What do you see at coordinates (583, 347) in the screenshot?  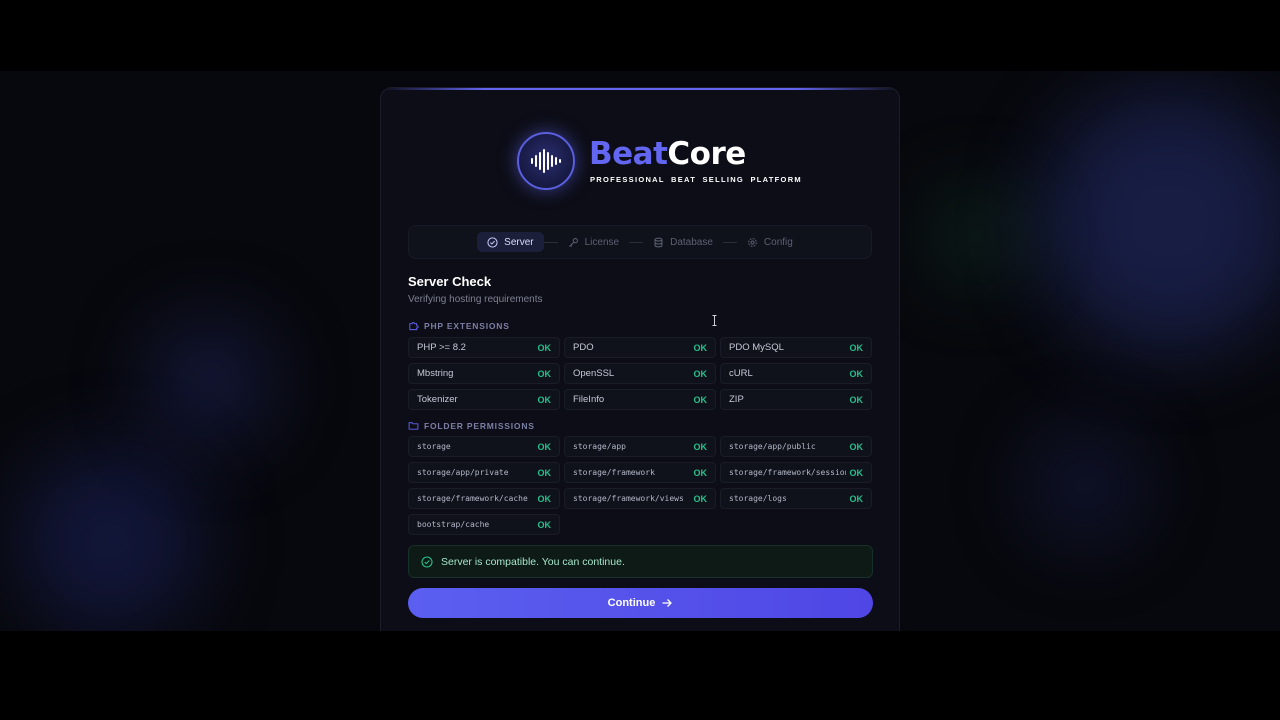 I see `requirement-label: PDO` at bounding box center [583, 347].